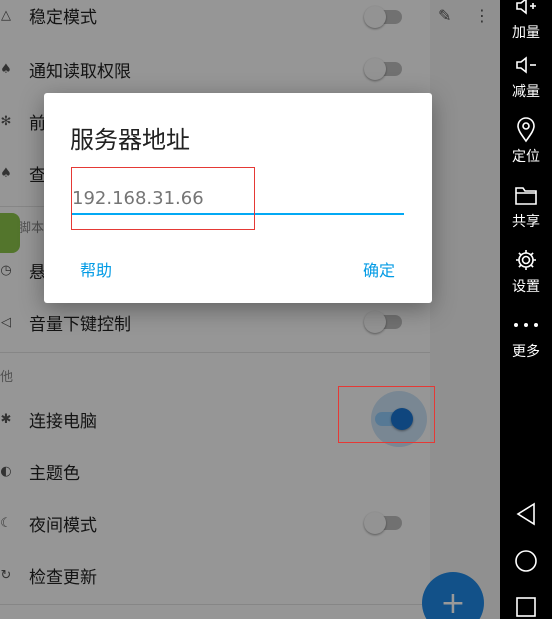 Image resolution: width=552 pixels, height=622 pixels. What do you see at coordinates (526, 325) in the screenshot?
I see `more-dots-icon` at bounding box center [526, 325].